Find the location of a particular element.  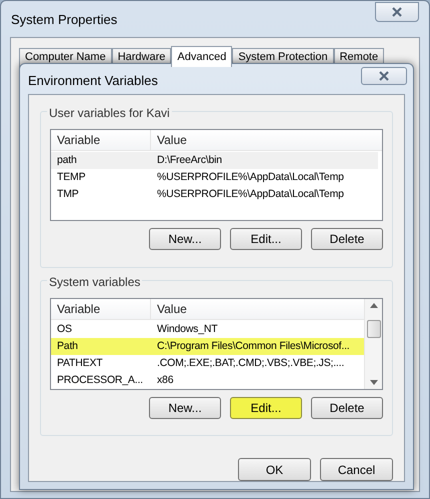

table-cell-text: OS is located at coordinates (64, 329).